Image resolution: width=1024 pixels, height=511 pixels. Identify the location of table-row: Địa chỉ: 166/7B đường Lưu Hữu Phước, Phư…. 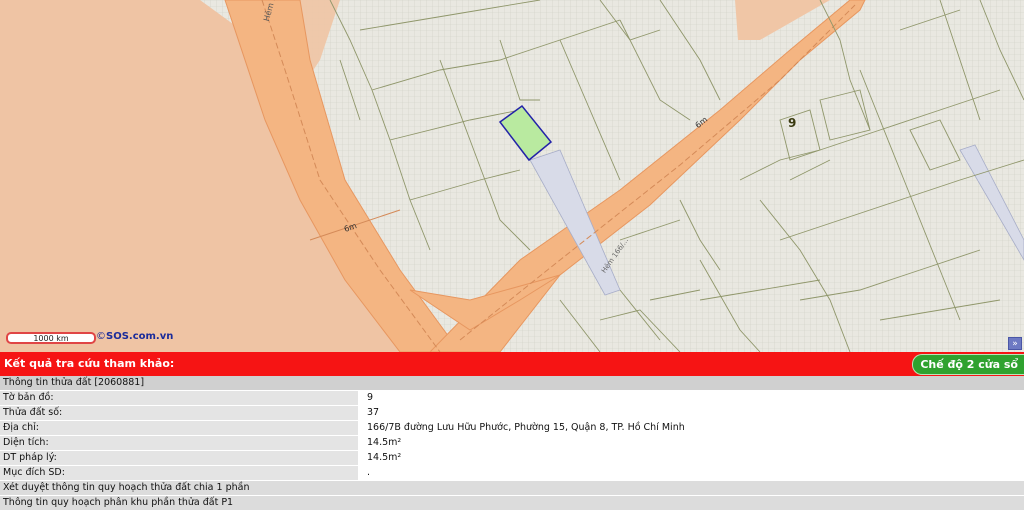
(512, 428).